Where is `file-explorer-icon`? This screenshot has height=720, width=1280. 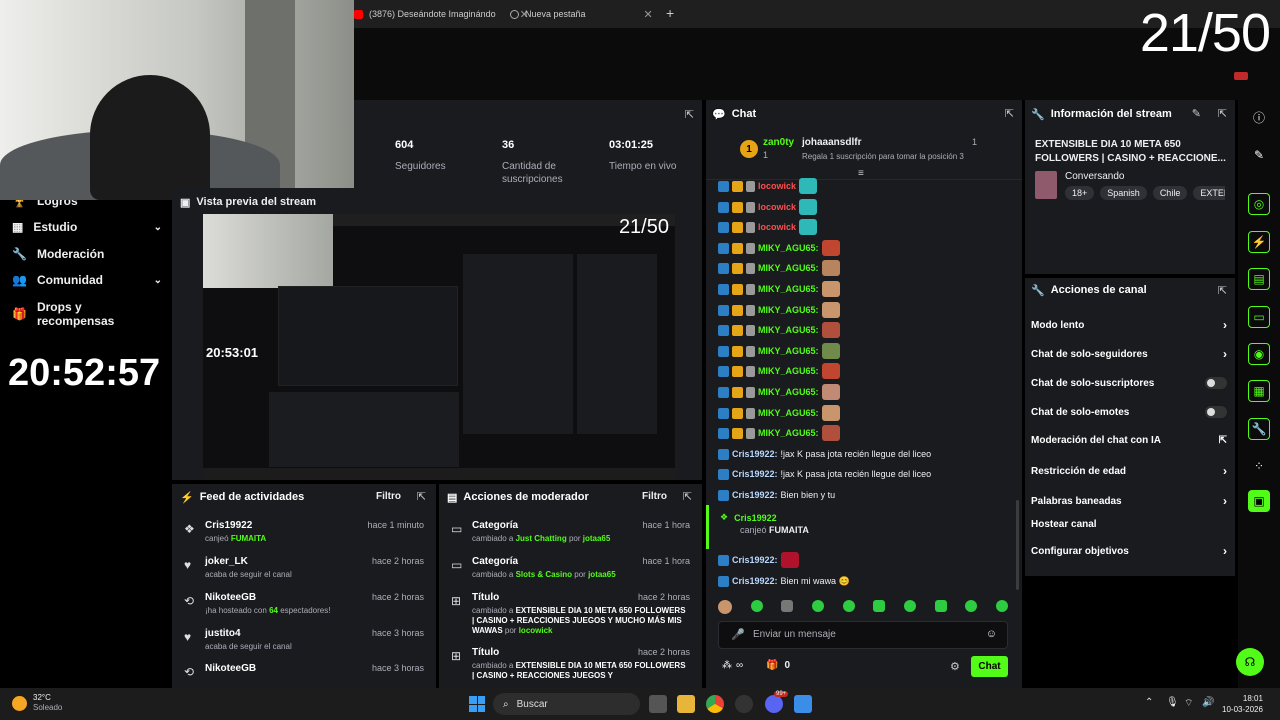 file-explorer-icon is located at coordinates (686, 704).